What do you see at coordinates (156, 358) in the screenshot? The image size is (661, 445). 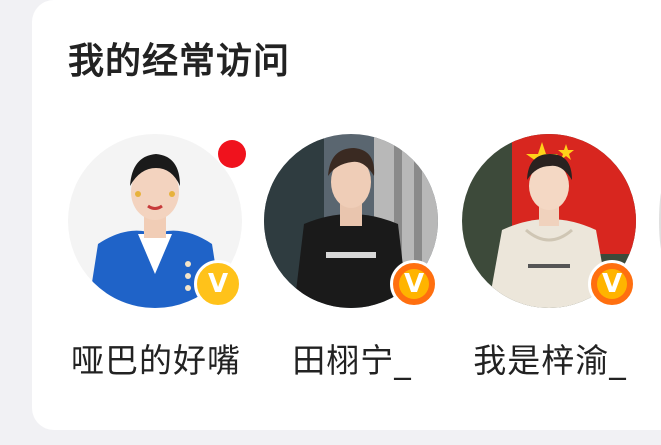 I see `user-name: 哑巴的好嘴` at bounding box center [156, 358].